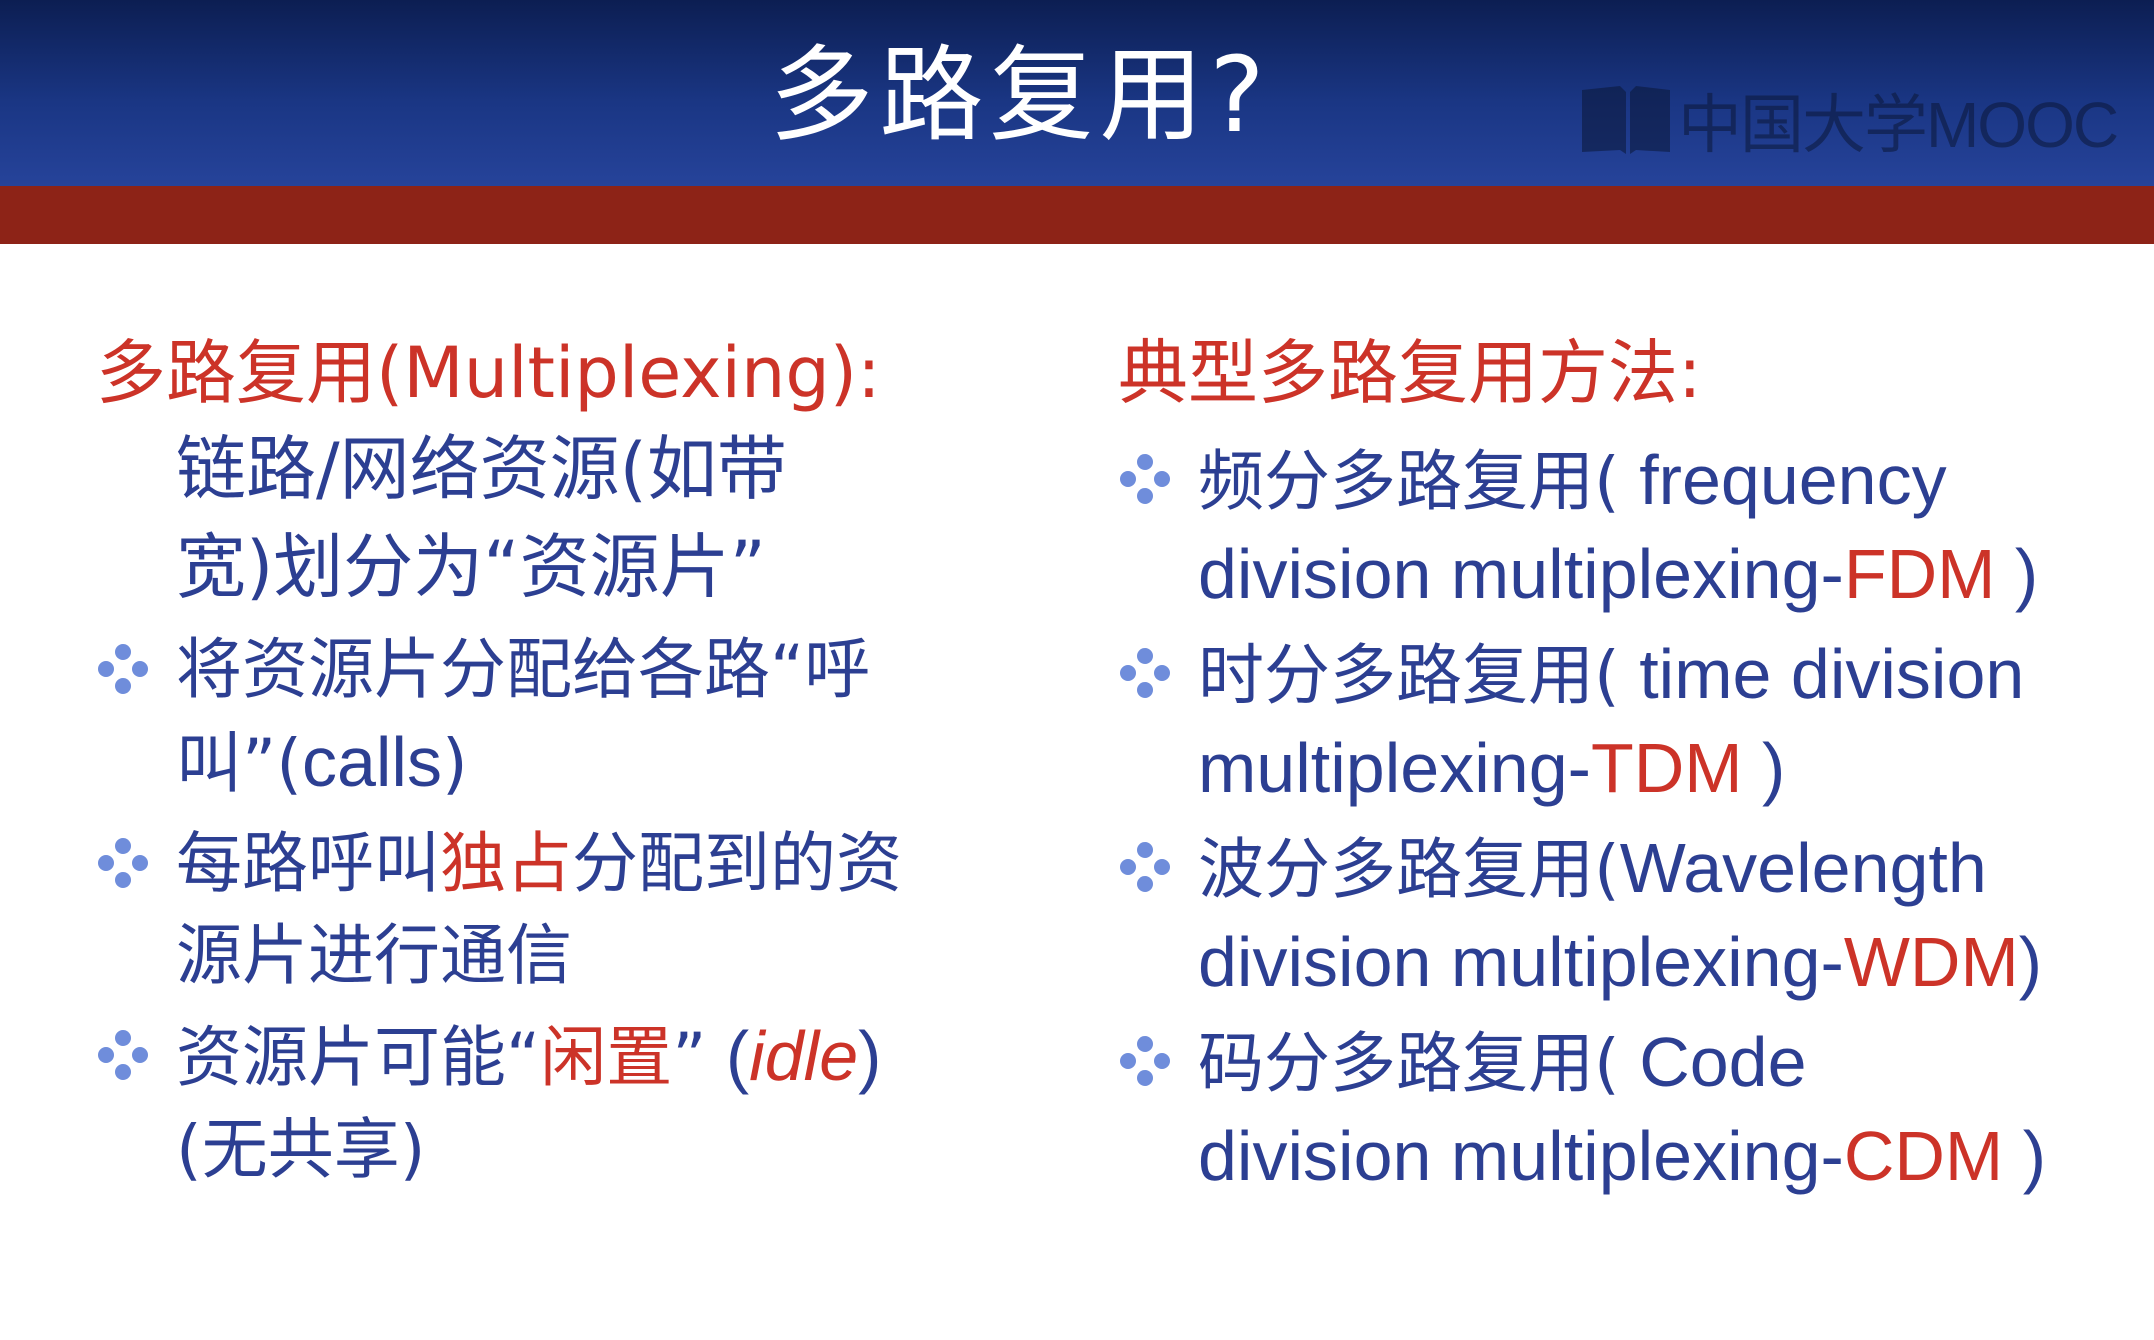  Describe the element at coordinates (301, 1149) in the screenshot. I see `bullet-3-line-2: (无共享)` at that location.